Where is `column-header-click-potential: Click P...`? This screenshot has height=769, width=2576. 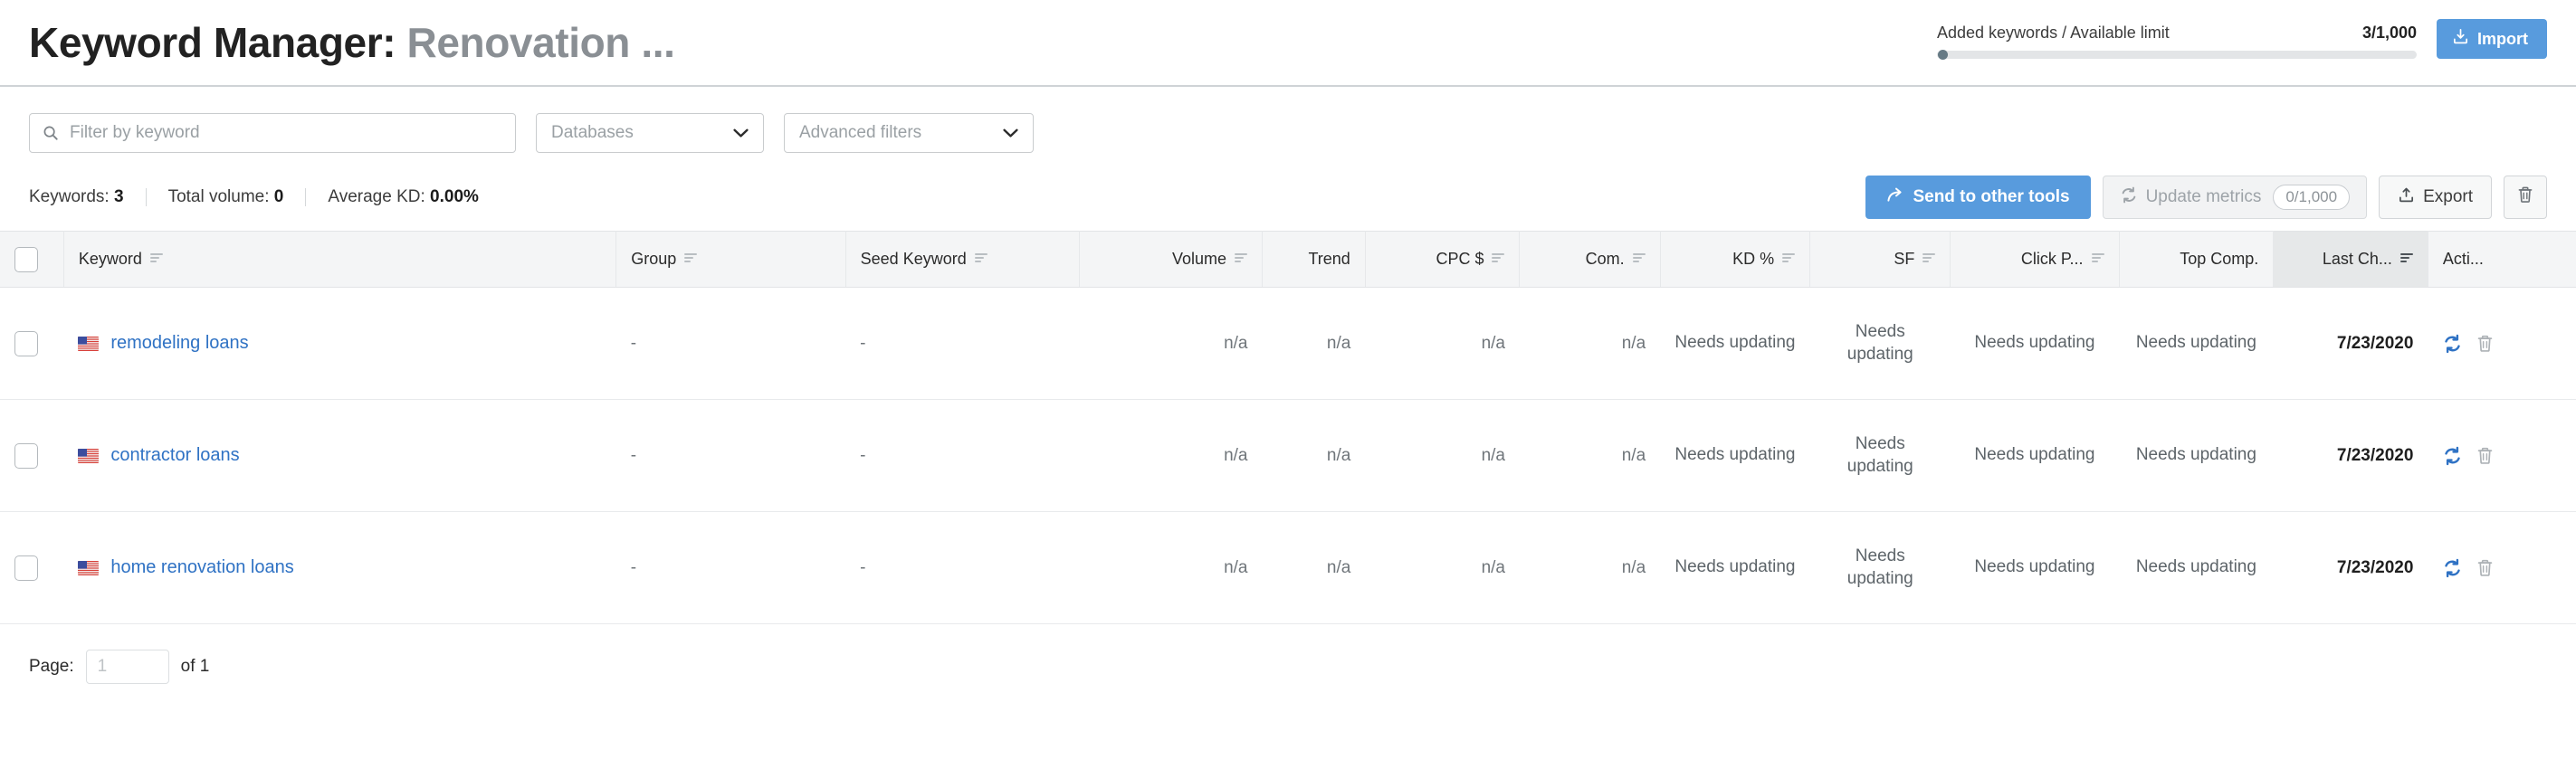
column-header-click-potential: Click P... is located at coordinates (2035, 260).